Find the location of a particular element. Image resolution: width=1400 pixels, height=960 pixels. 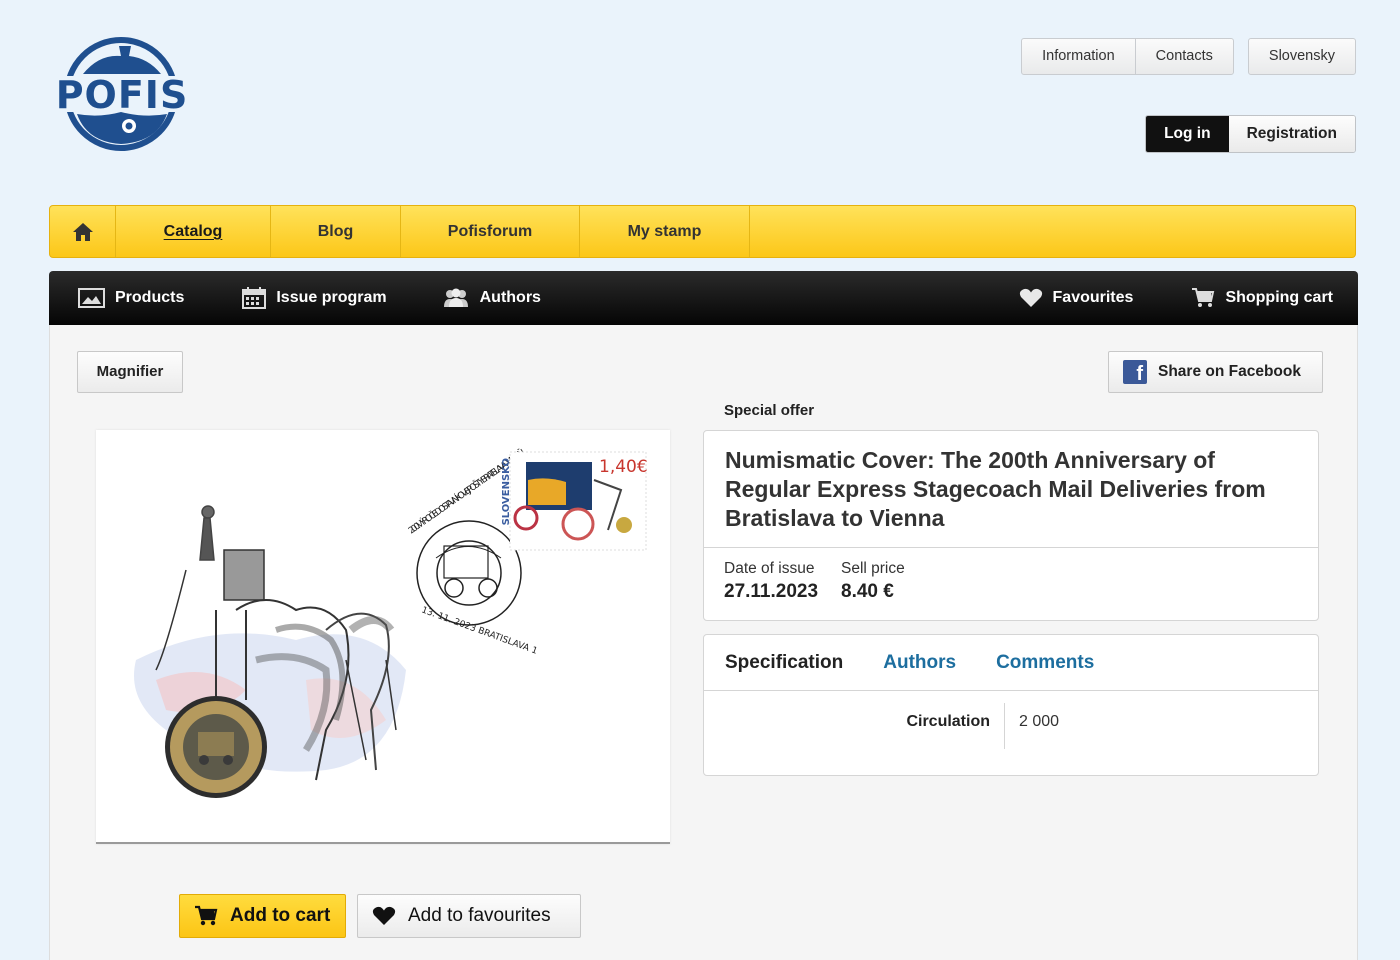

calendar-icon is located at coordinates (254, 298).